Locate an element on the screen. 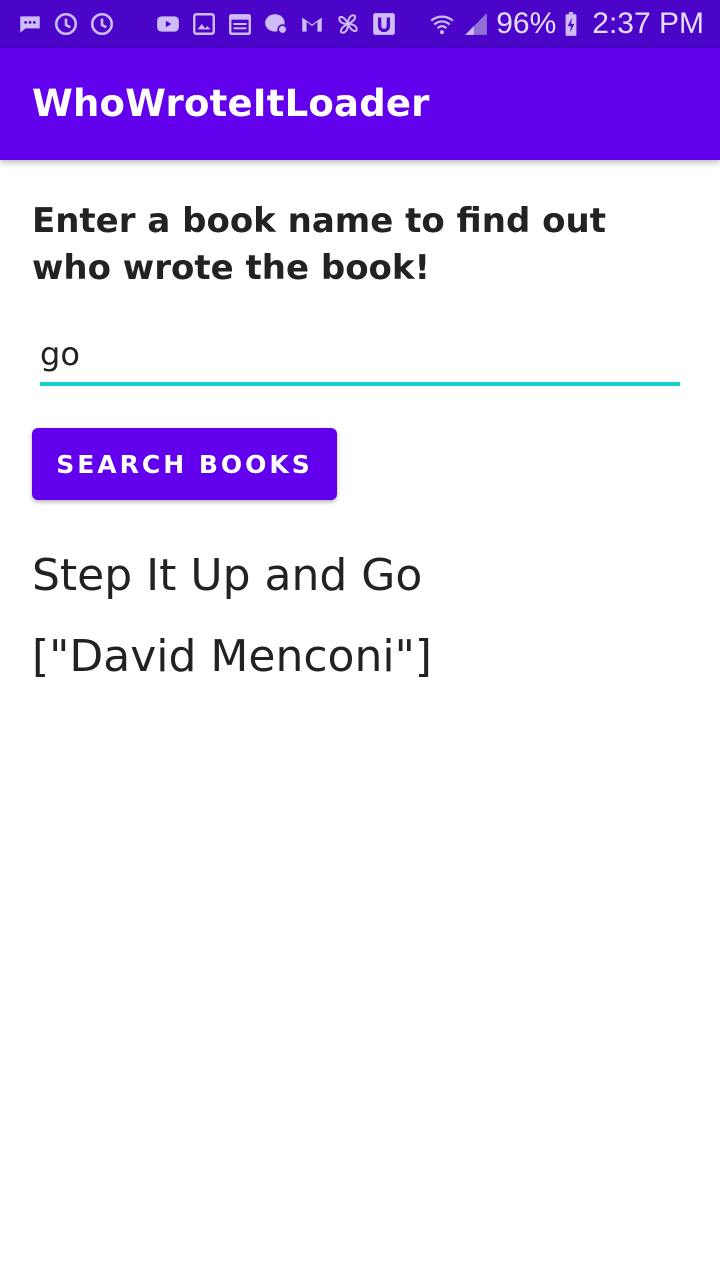 The image size is (720, 1280). battery-charging-icon is located at coordinates (571, 24).